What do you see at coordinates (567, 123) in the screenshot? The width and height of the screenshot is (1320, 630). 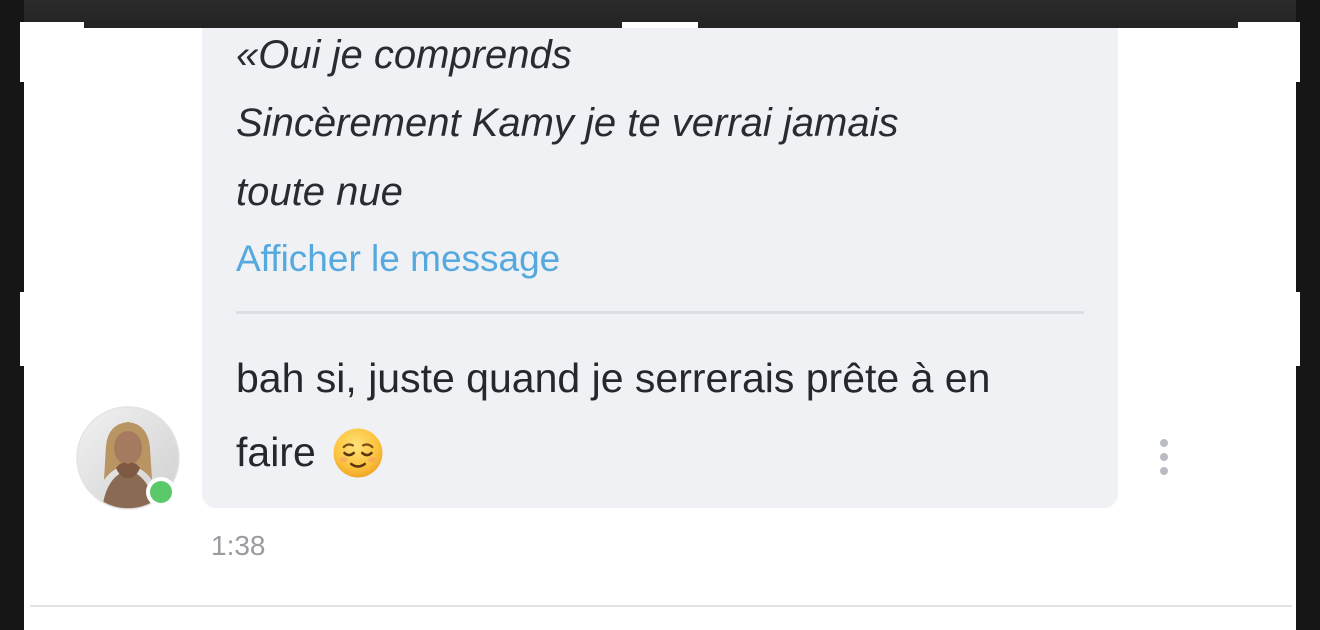 I see `quoted-text-line: Sincèrement Kamy je te verrai jamais` at bounding box center [567, 123].